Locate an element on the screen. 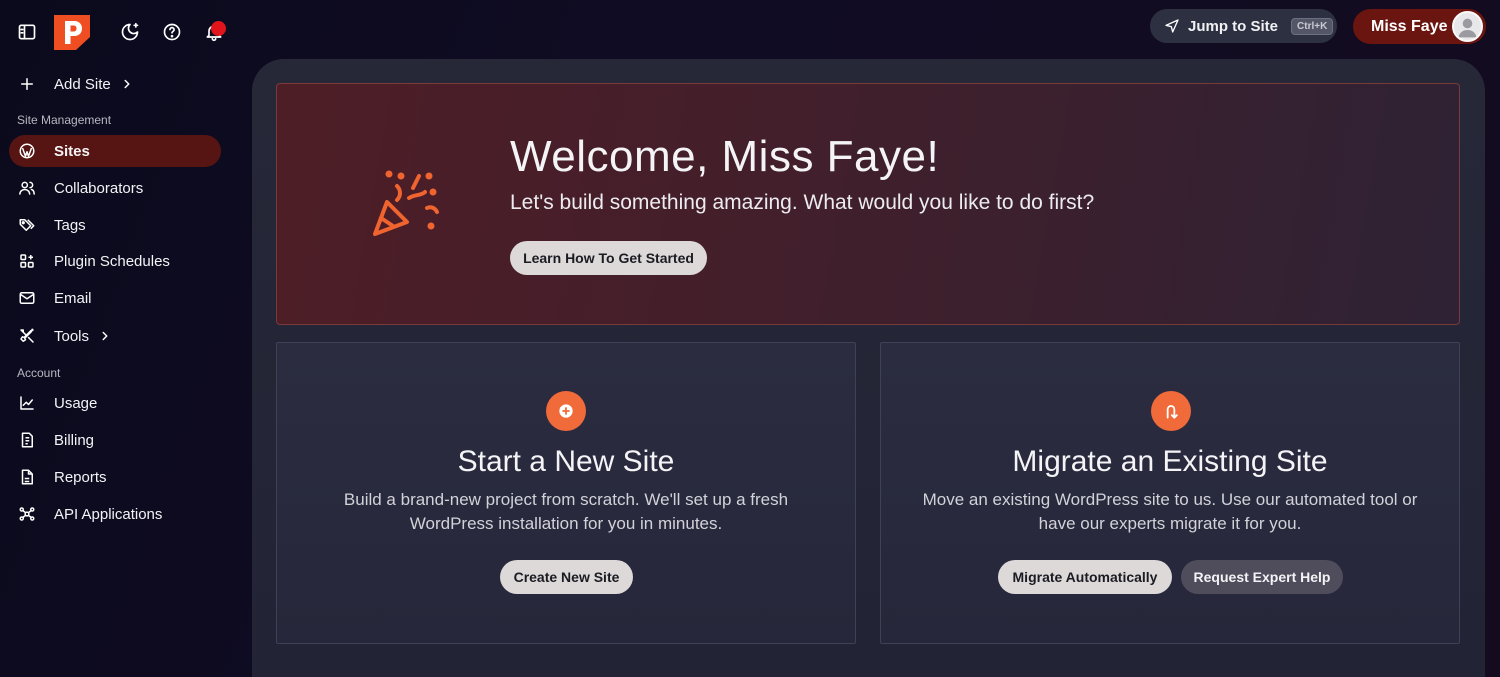 The image size is (1500, 677). sidebar-item-tags: Tags is located at coordinates (115, 225).